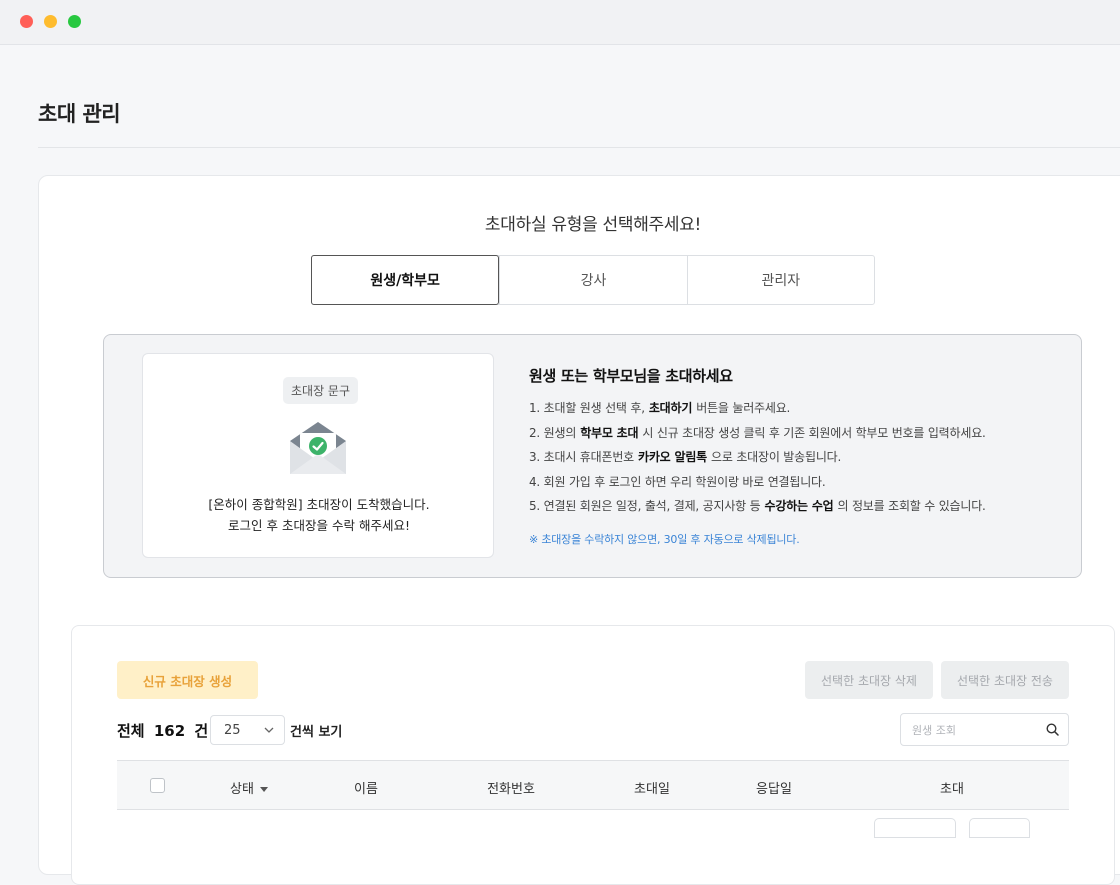 This screenshot has height=885, width=1120. Describe the element at coordinates (814, 432) in the screenshot. I see `instruction-text: 시 신규 초대장 생성 클릭 후 기존 회원에서 학부모 번호를 입력하세요.` at that location.